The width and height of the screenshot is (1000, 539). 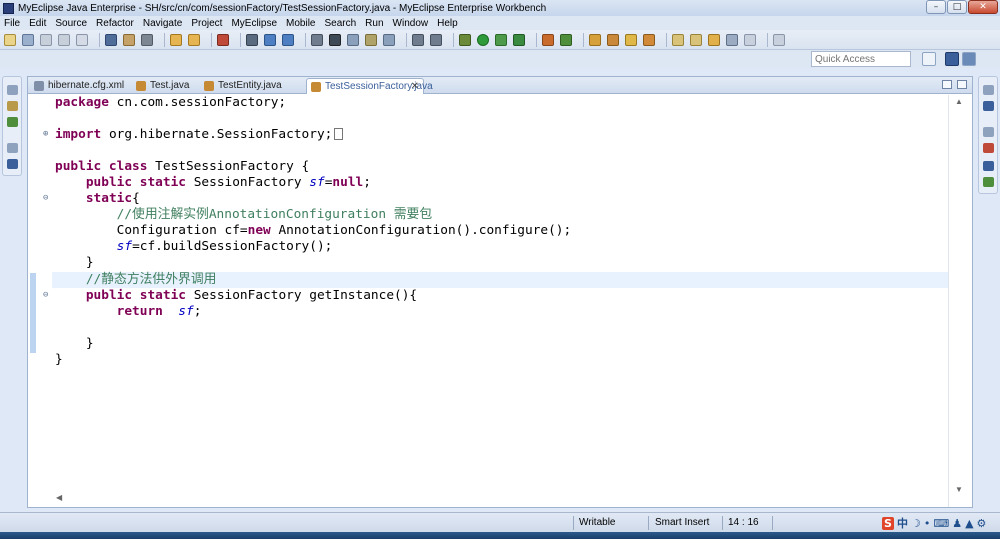 I want to click on close-button: ✕, so click(x=983, y=7).